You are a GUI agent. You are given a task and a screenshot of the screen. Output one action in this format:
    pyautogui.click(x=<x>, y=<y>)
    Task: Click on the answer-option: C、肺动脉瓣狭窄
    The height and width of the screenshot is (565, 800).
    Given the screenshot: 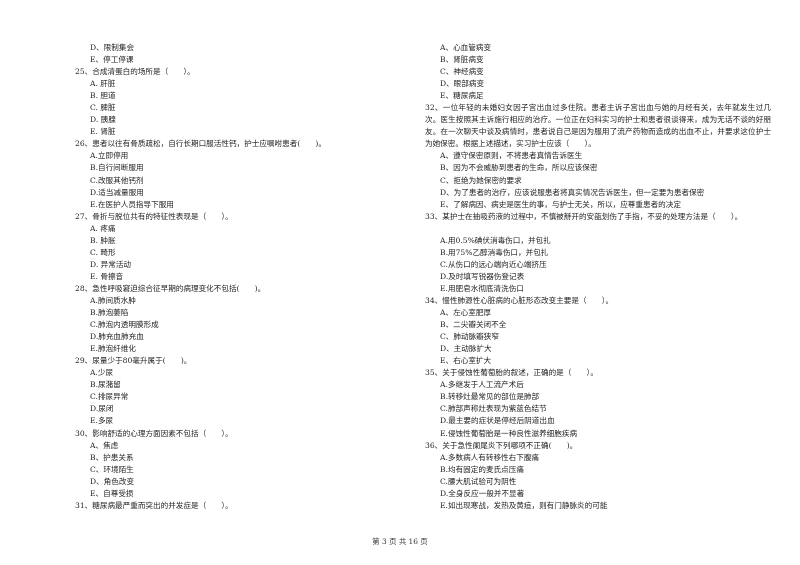 What is the action you would take?
    pyautogui.click(x=469, y=337)
    